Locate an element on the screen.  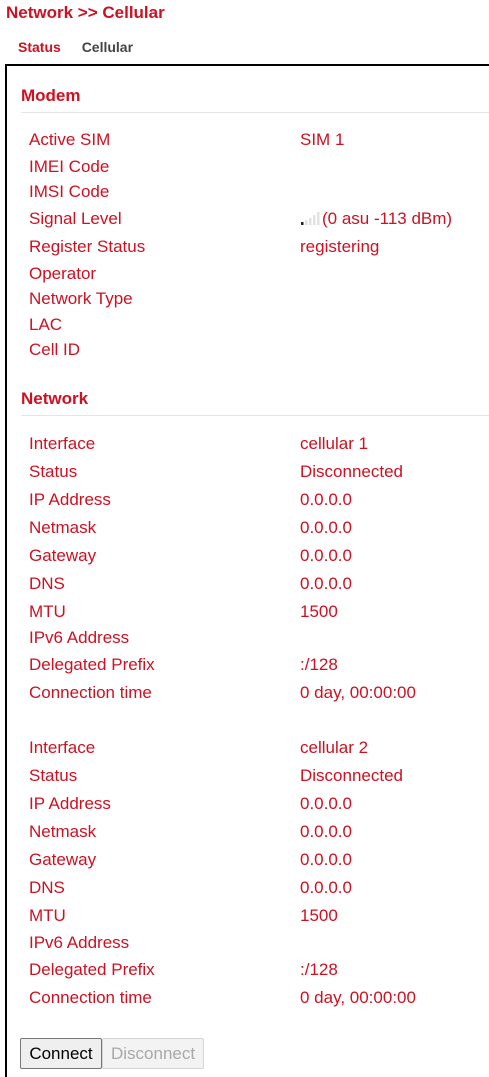
imsi-label: IMSI Code is located at coordinates (69, 191).